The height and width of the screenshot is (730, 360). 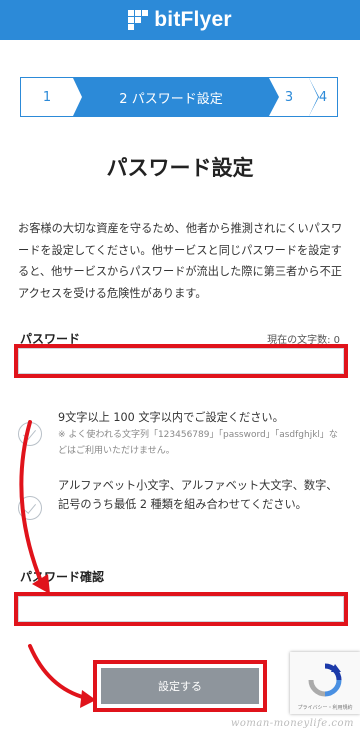 I want to click on password-input, so click(x=181, y=361).